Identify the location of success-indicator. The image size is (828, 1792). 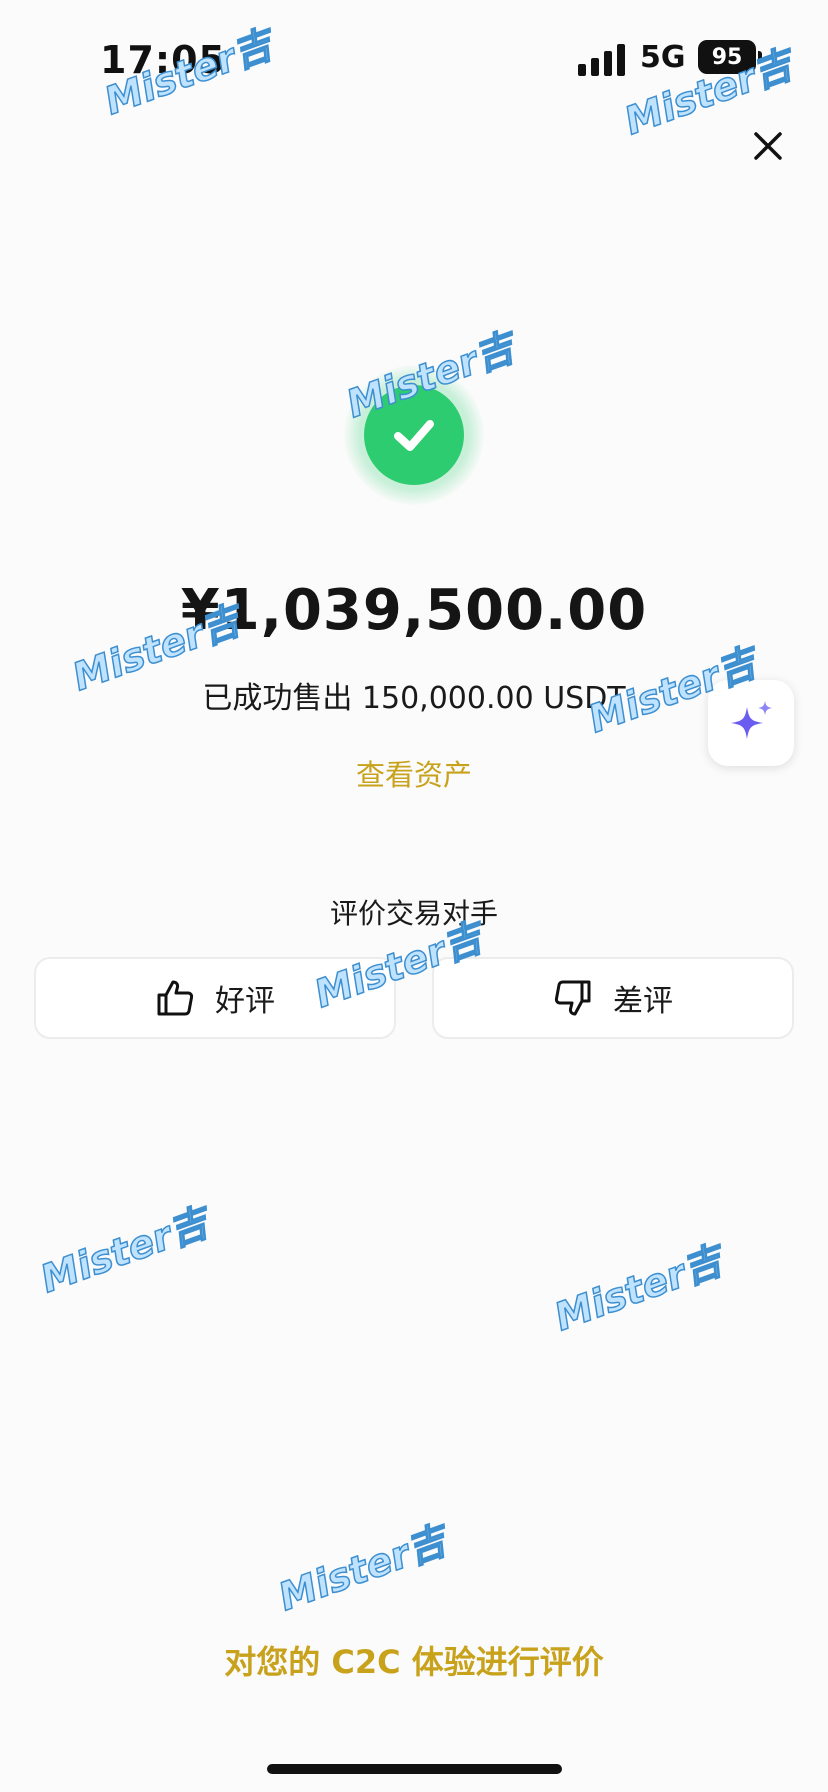
(414, 435).